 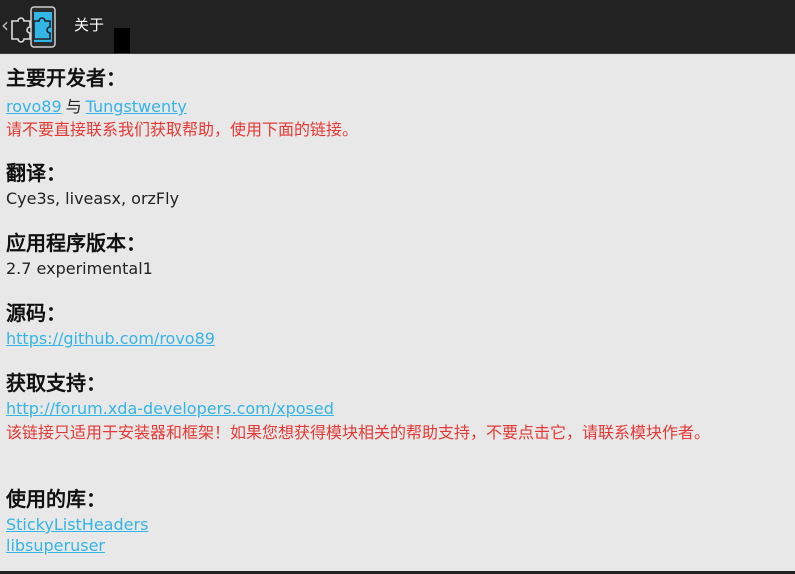 What do you see at coordinates (34, 27) in the screenshot?
I see `xposed-puzzle-icon` at bounding box center [34, 27].